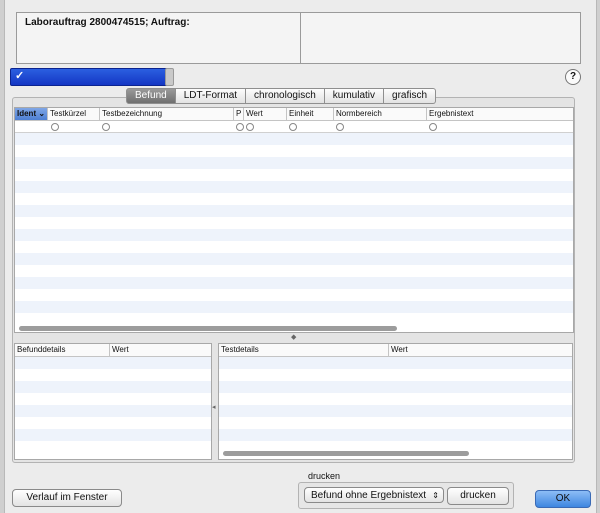  What do you see at coordinates (169, 77) in the screenshot?
I see `selector-resize-handle` at bounding box center [169, 77].